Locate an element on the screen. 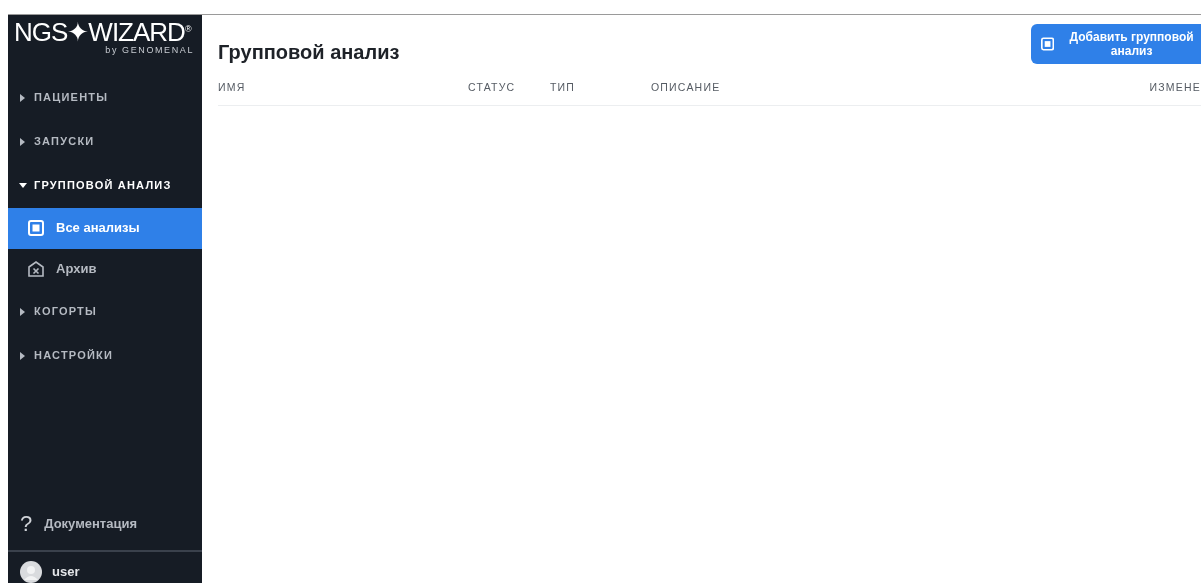  documentation-label: Документация is located at coordinates (91, 523).